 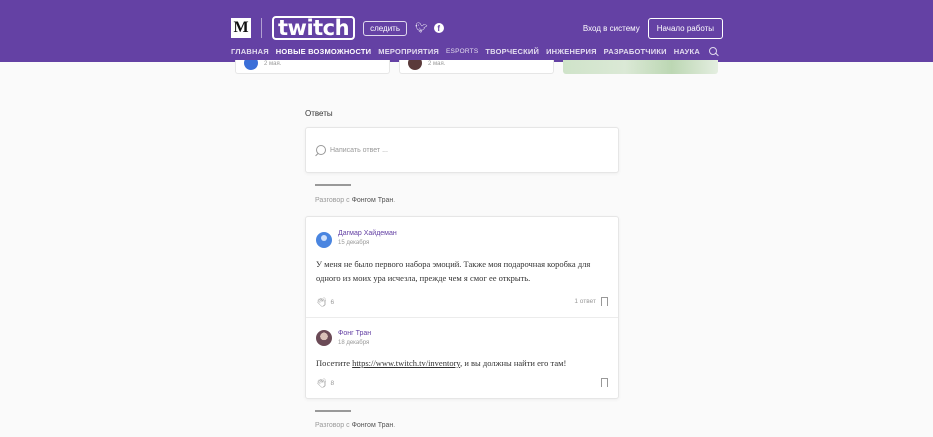 What do you see at coordinates (640, 67) in the screenshot?
I see `related-card-image` at bounding box center [640, 67].